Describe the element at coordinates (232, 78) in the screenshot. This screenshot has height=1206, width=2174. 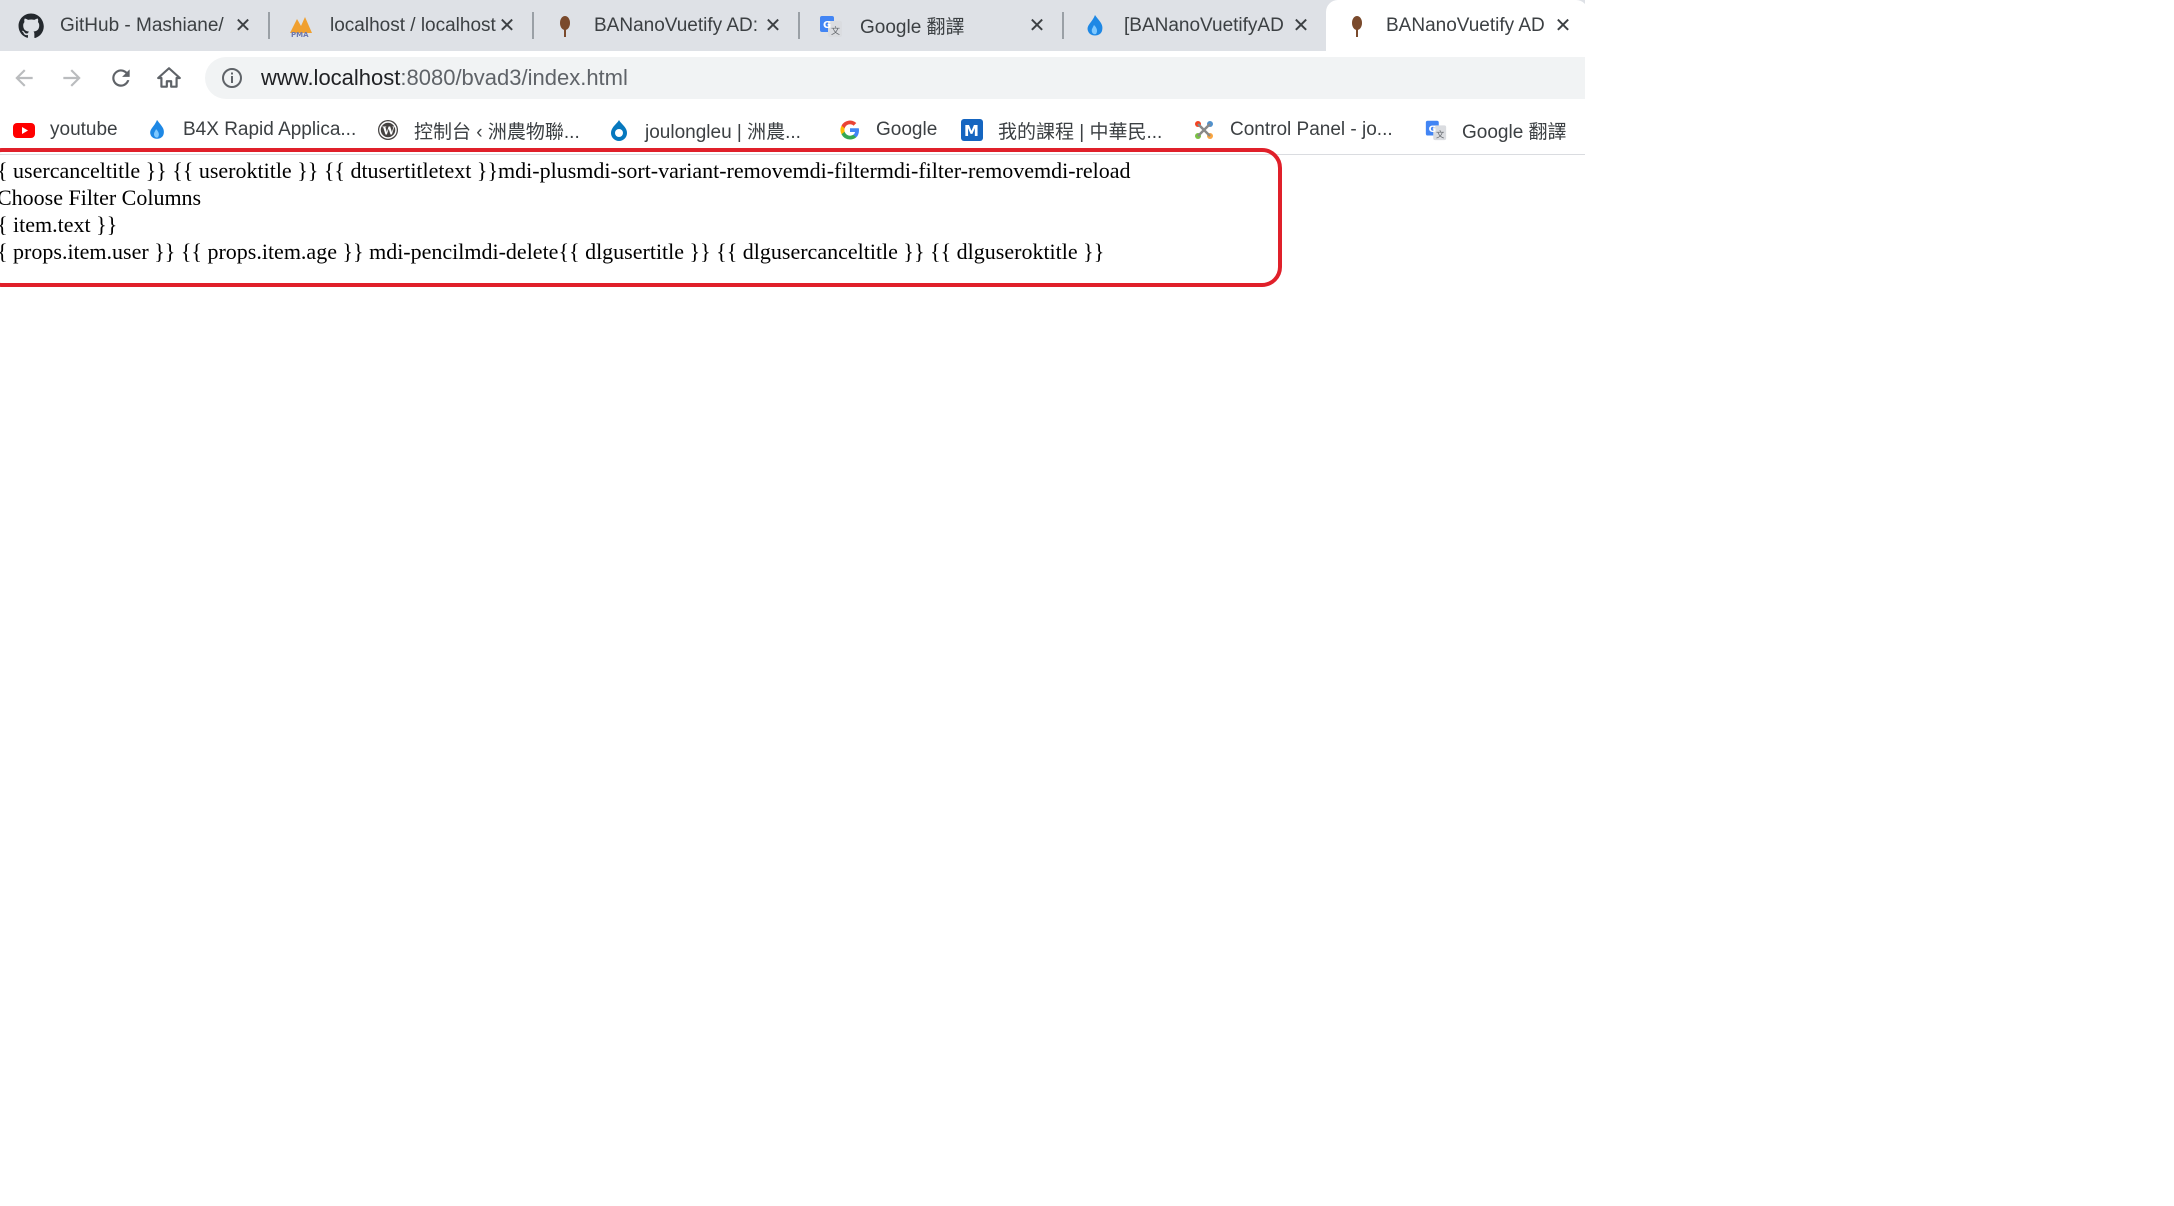
I see `info-icon` at that location.